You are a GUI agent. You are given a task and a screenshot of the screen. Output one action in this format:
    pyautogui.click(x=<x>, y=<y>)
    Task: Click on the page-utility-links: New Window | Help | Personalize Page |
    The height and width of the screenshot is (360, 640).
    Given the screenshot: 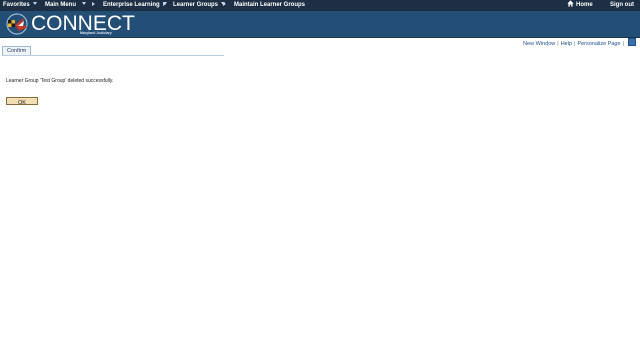 What is the action you would take?
    pyautogui.click(x=579, y=42)
    